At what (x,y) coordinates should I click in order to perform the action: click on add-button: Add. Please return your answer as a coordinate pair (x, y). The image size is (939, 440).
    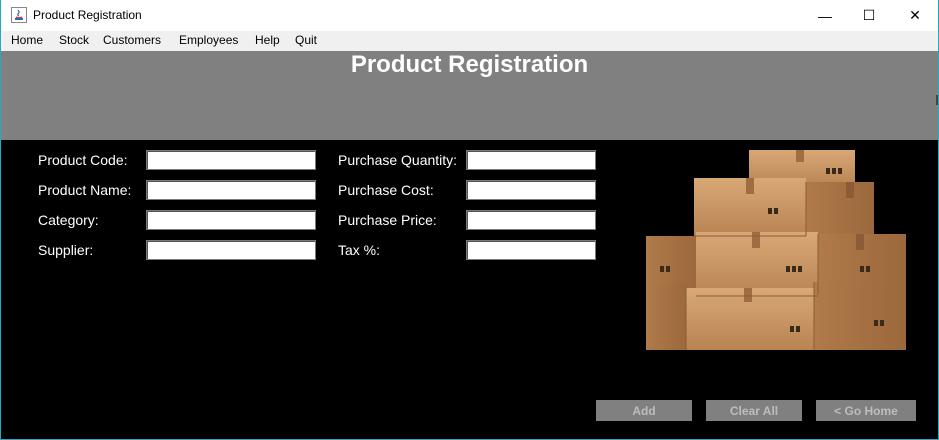
    Looking at the image, I should click on (644, 410).